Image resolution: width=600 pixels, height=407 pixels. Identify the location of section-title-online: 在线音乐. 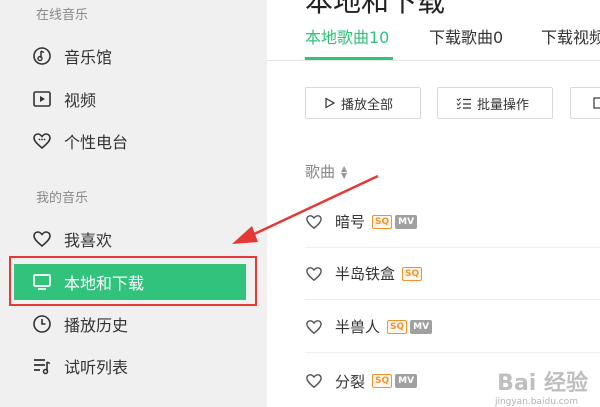
(62, 15).